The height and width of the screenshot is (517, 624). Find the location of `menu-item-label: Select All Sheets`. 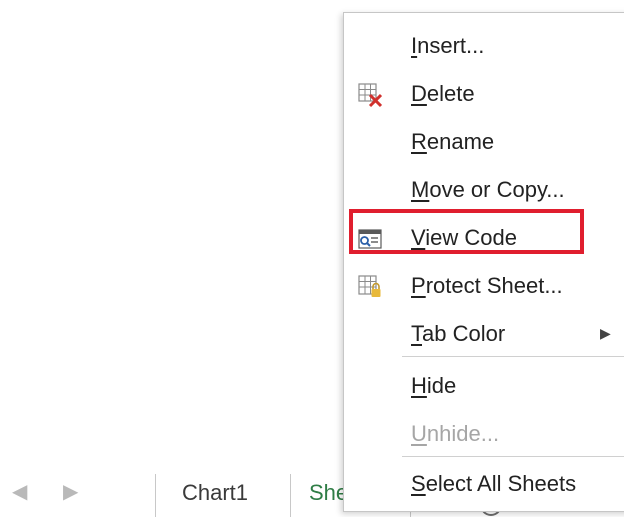

menu-item-label: Select All Sheets is located at coordinates (494, 483).